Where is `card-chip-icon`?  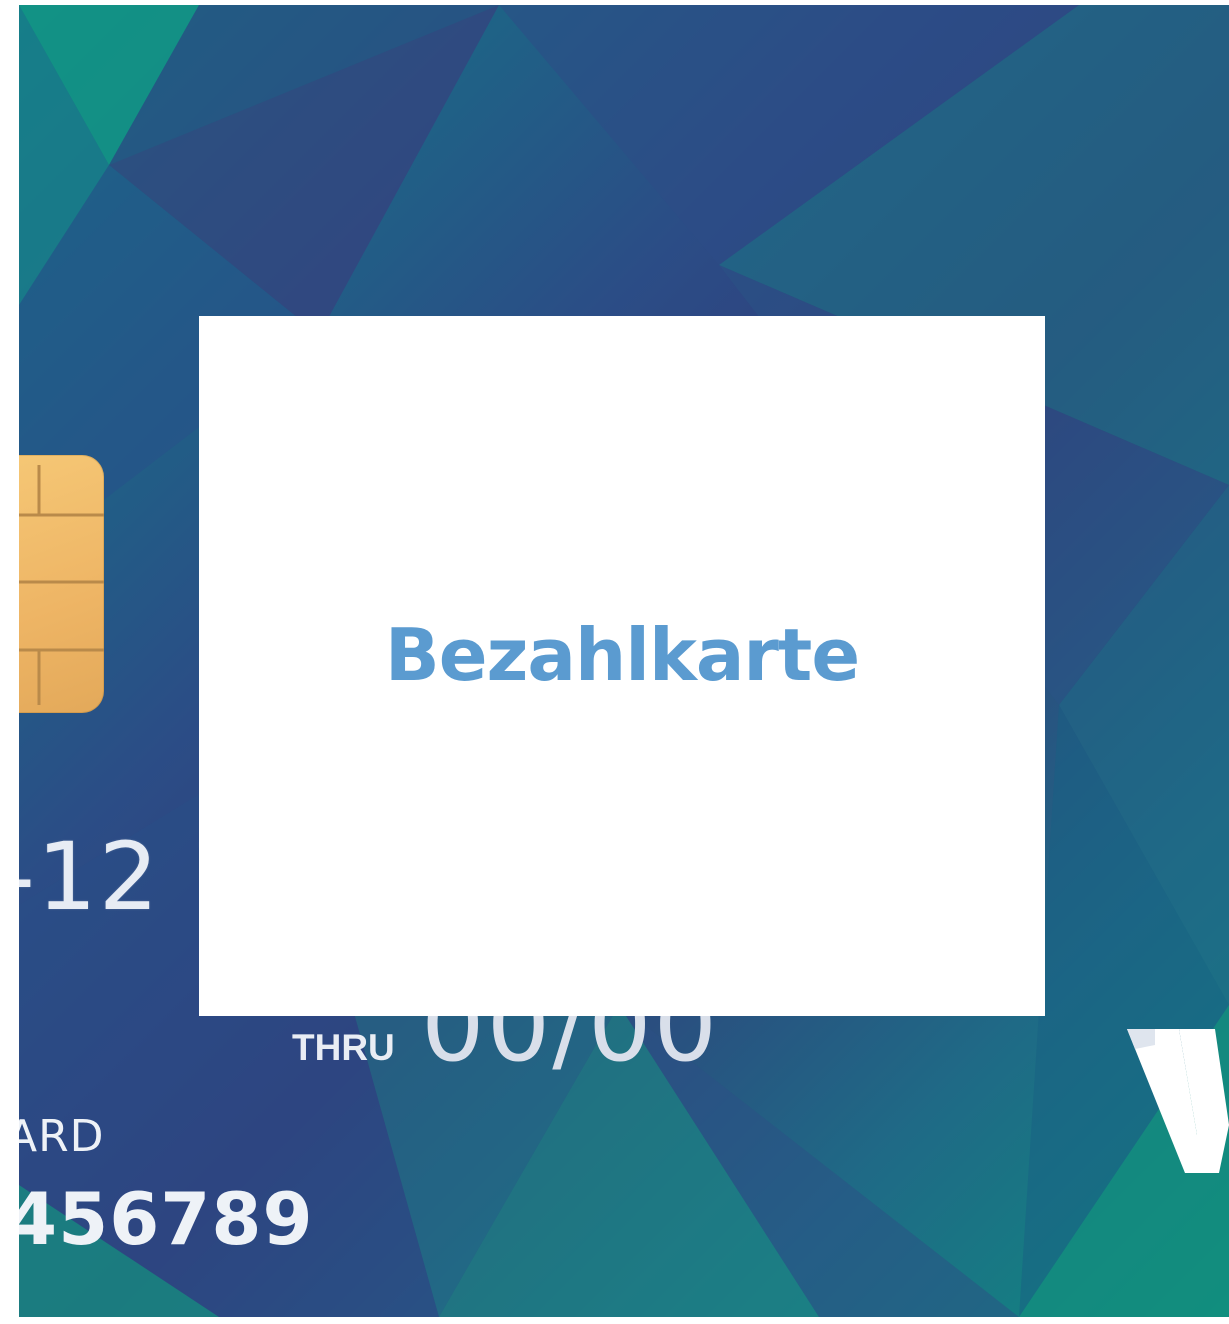 card-chip-icon is located at coordinates (61, 584).